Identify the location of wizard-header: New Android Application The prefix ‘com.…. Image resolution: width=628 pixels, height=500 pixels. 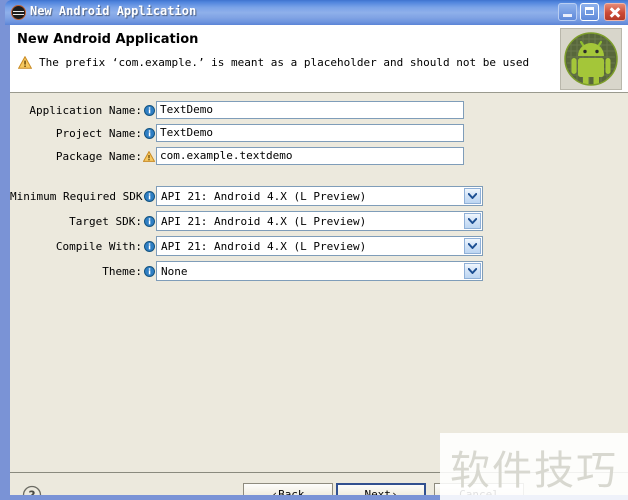
(319, 59).